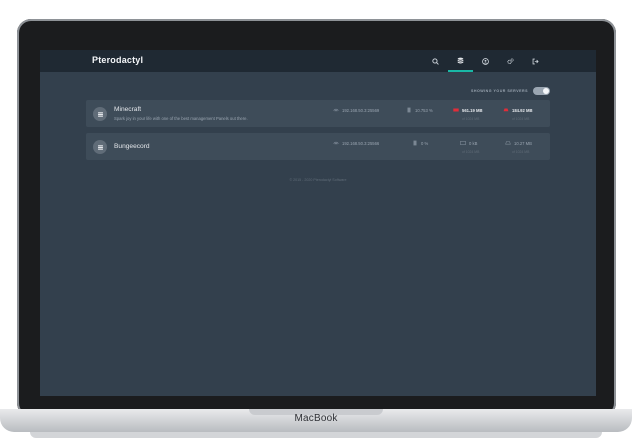  Describe the element at coordinates (361, 143) in the screenshot. I see `address-value: 192.168.50.3:25566` at that location.